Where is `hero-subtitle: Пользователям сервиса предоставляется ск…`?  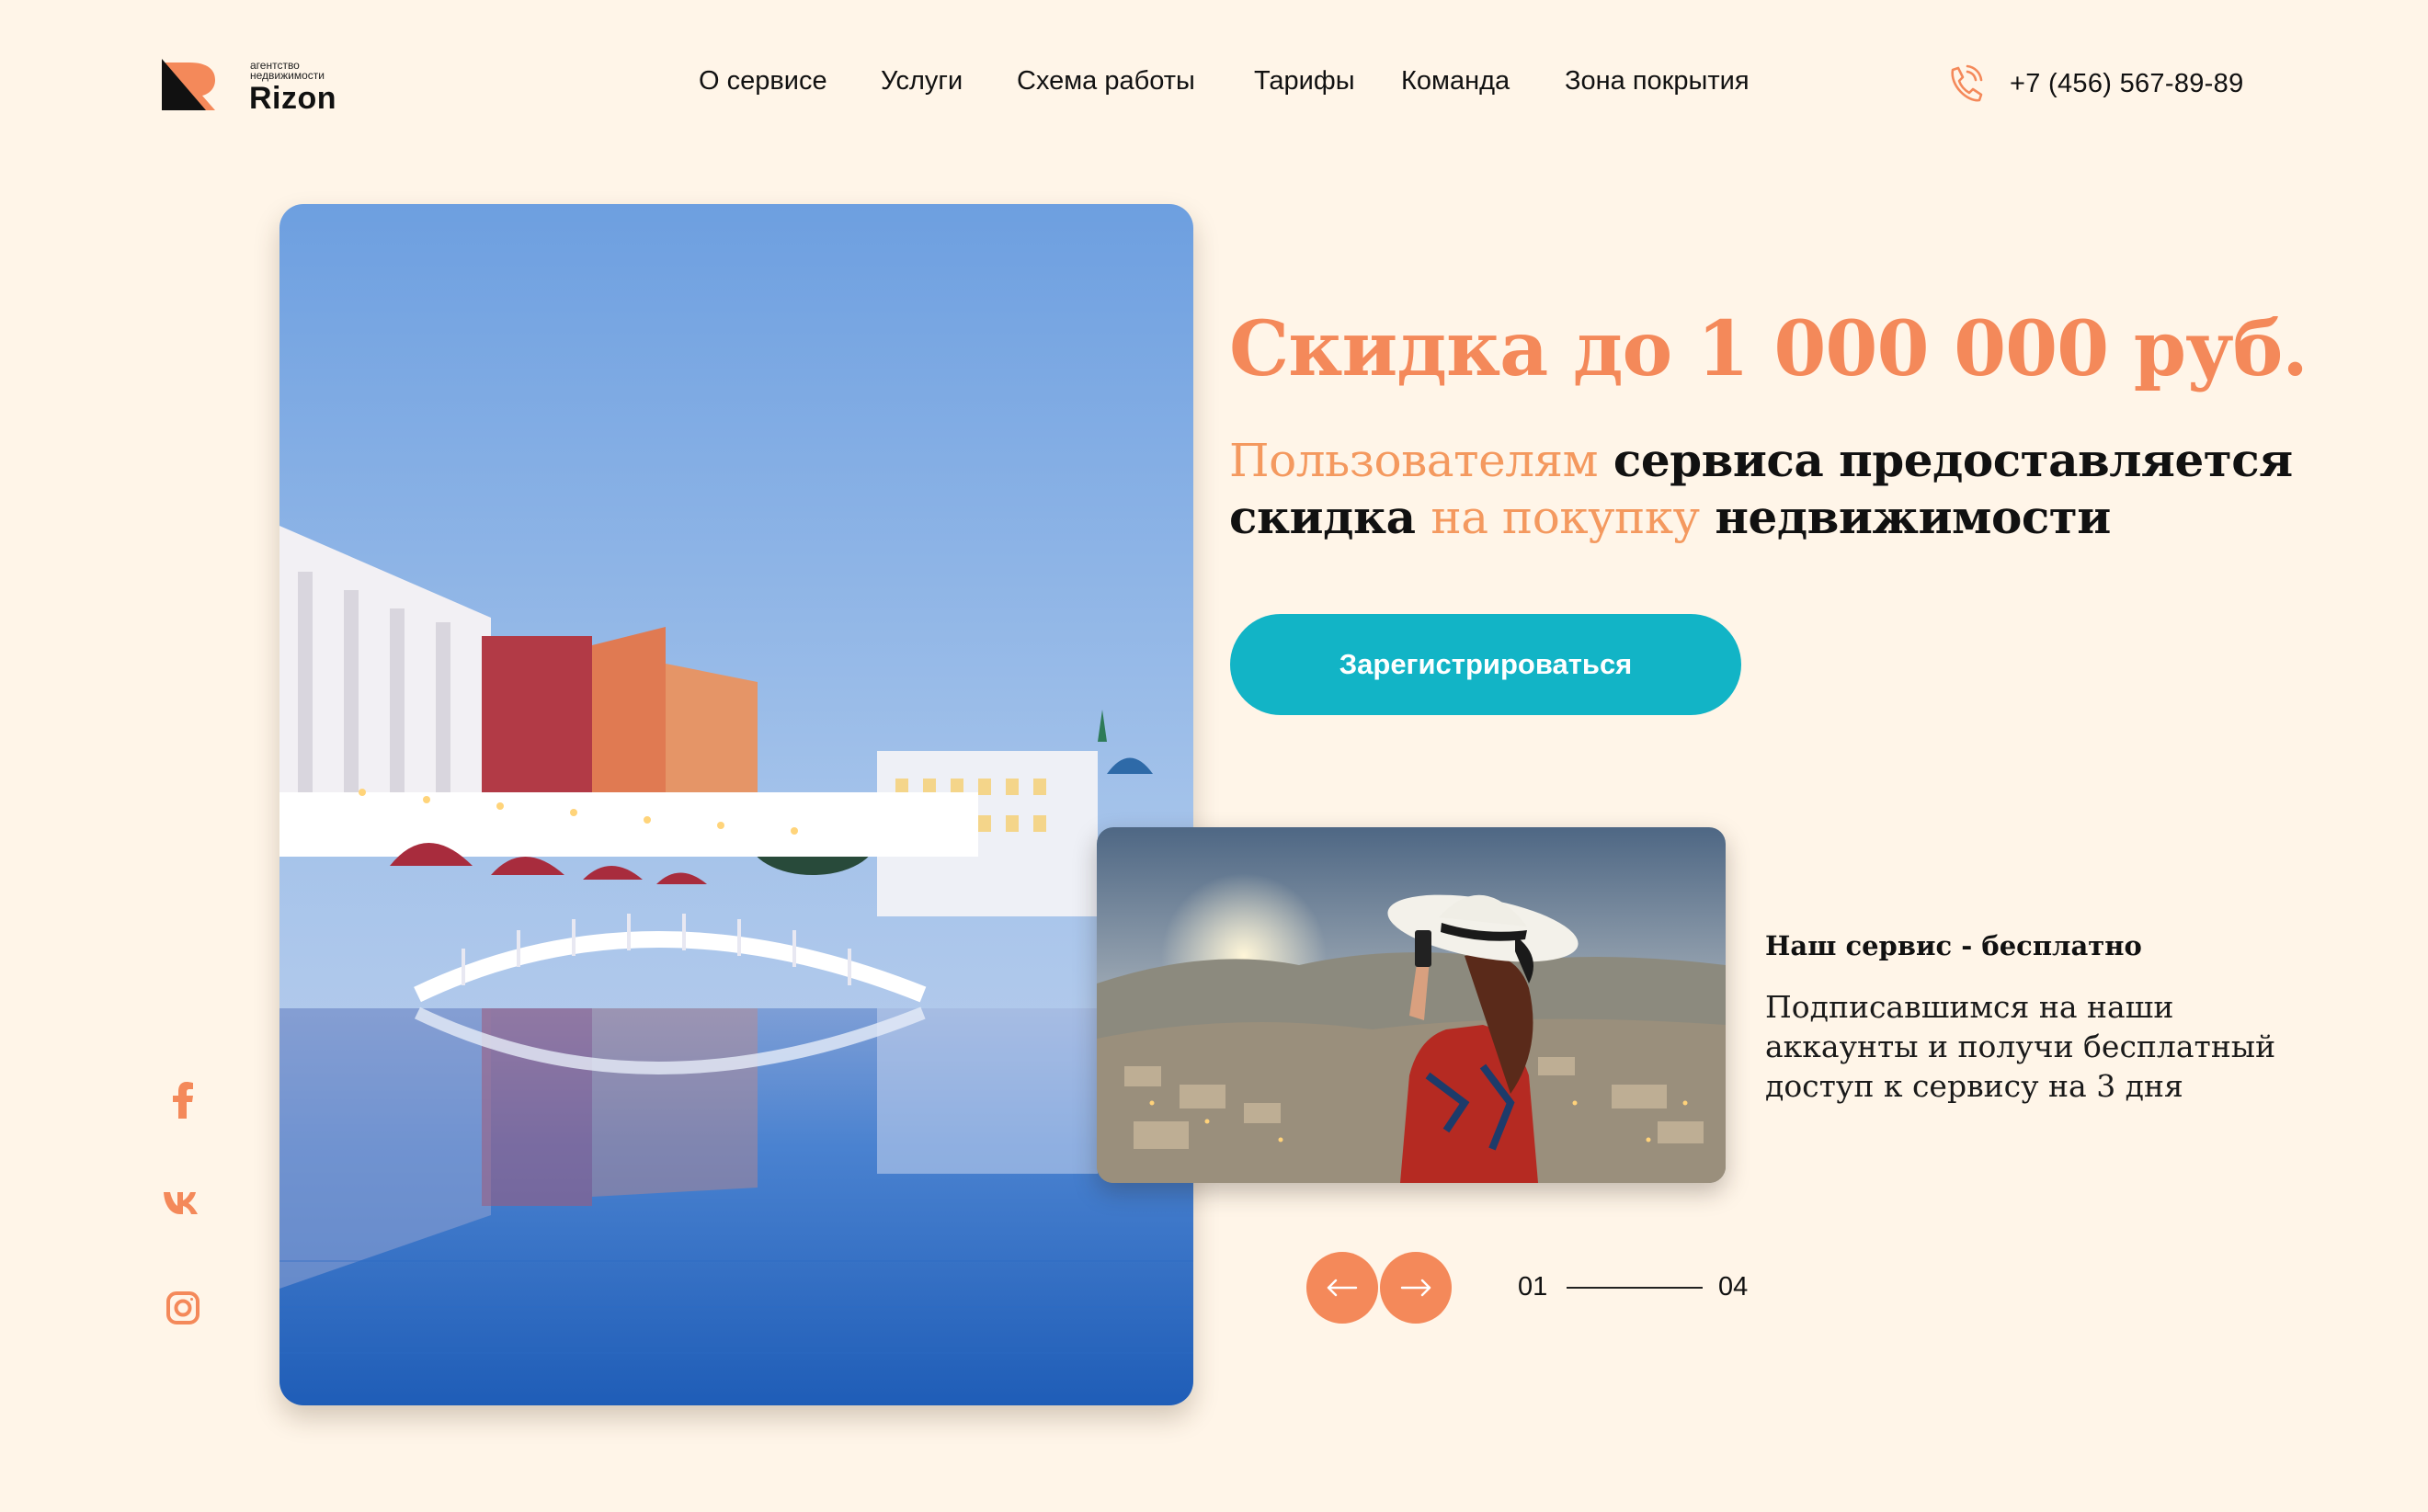 hero-subtitle: Пользователям сервиса предоставляется ск… is located at coordinates (1803, 489).